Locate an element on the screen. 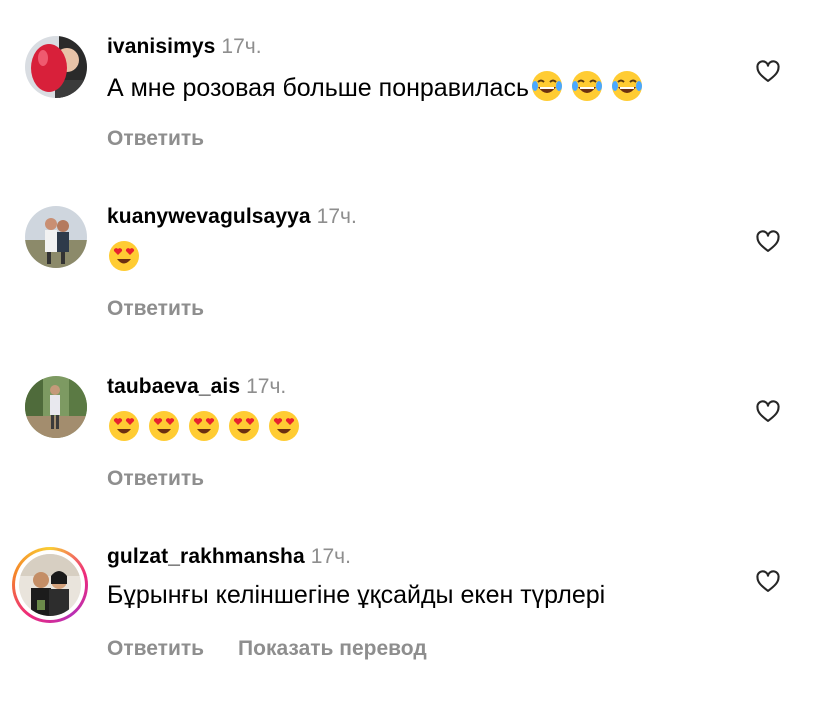 This screenshot has height=713, width=829. comment-header: taubaeva_ais 17ч. is located at coordinates (196, 387).